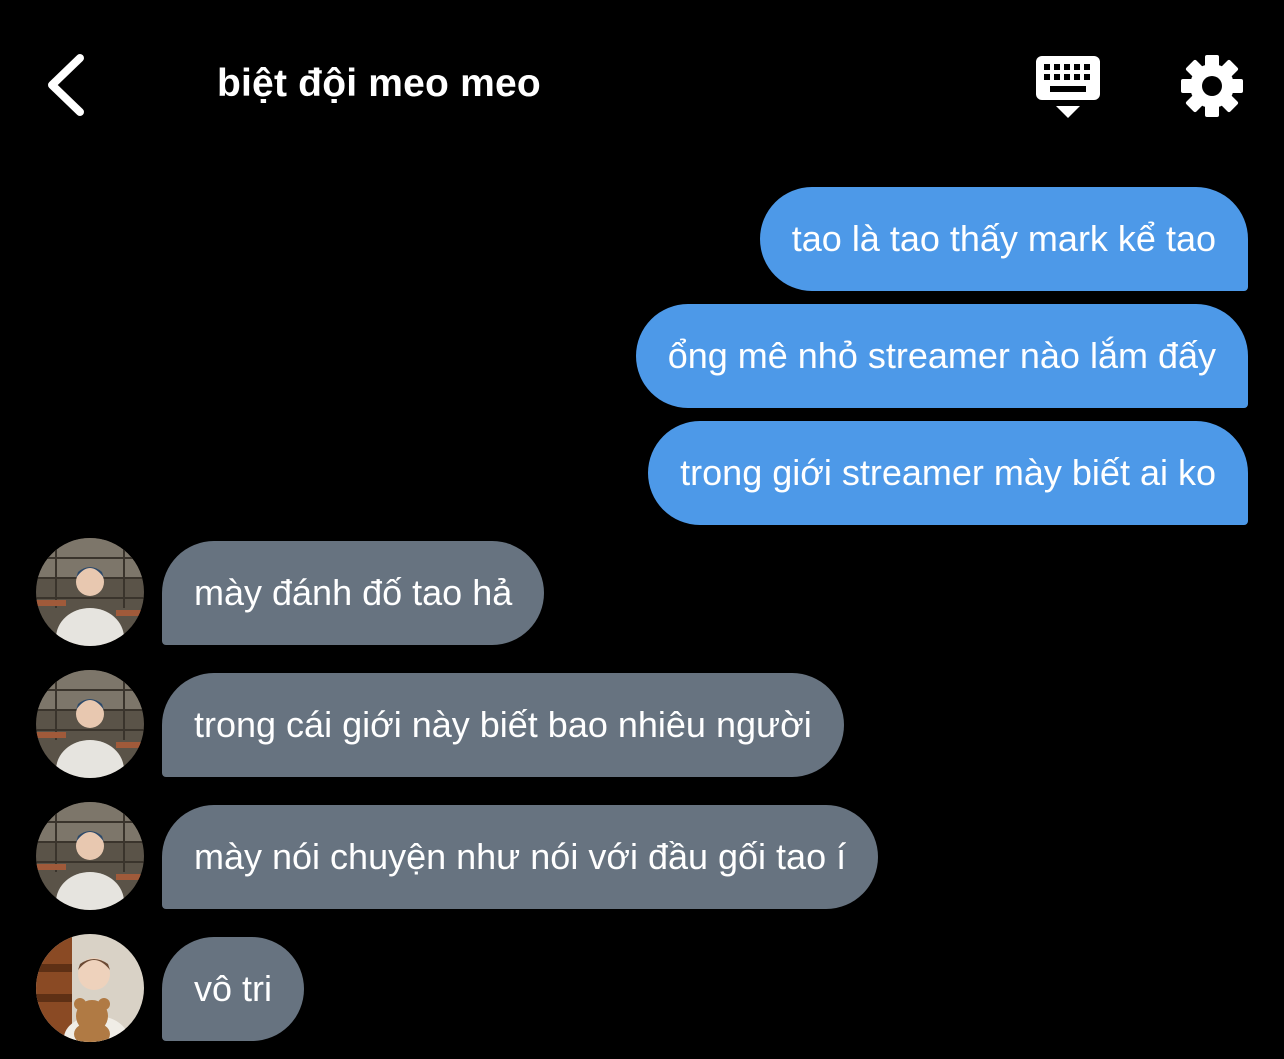  I want to click on chevron-left-icon, so click(66, 85).